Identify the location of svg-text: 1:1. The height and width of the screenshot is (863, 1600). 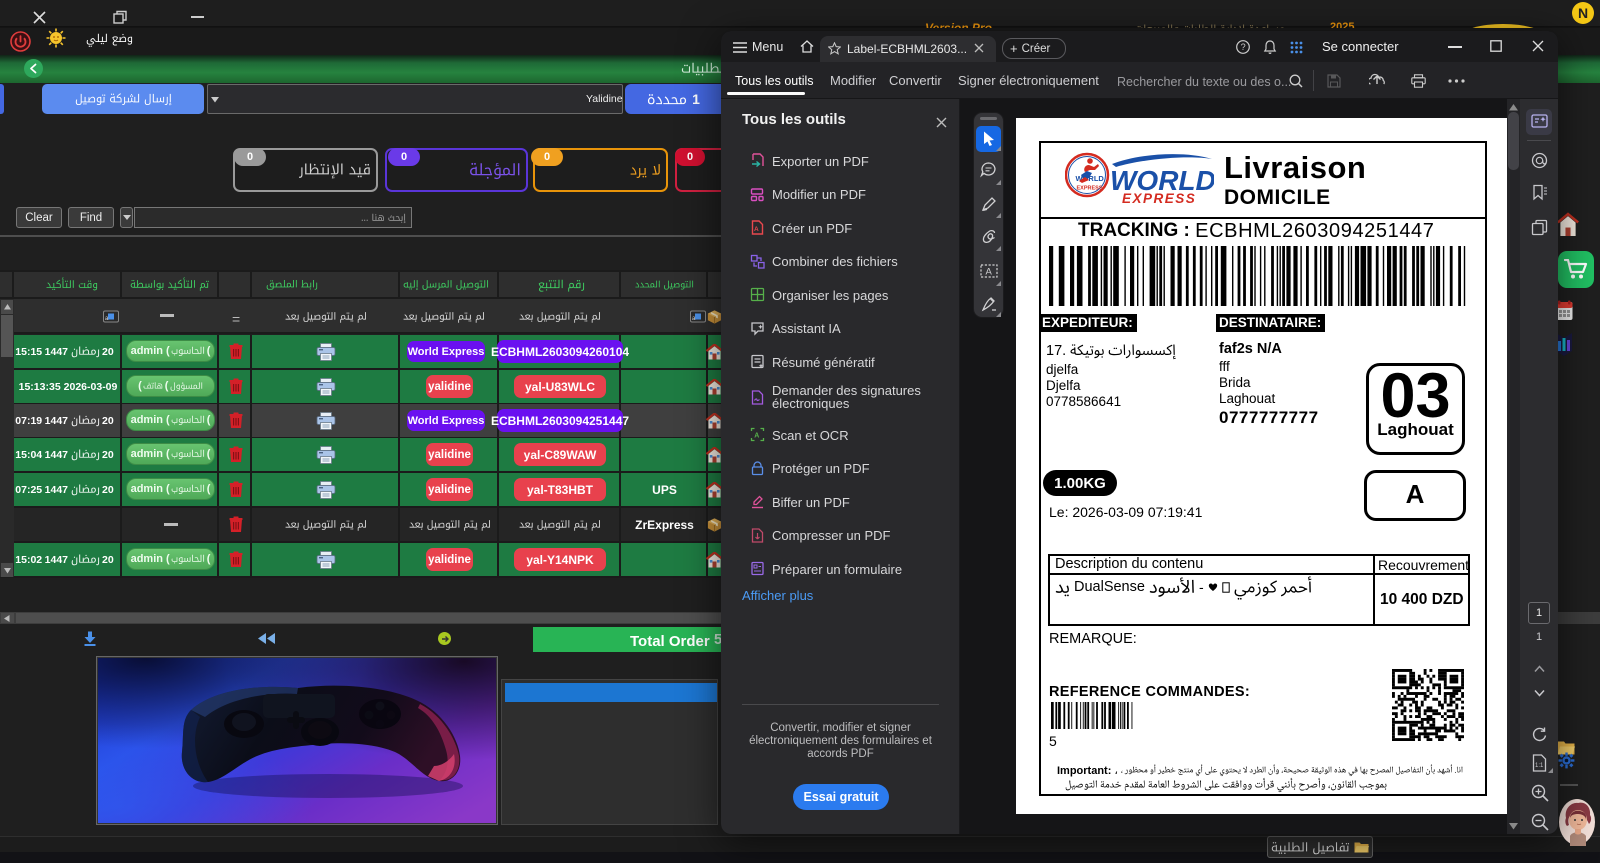
(1539, 766).